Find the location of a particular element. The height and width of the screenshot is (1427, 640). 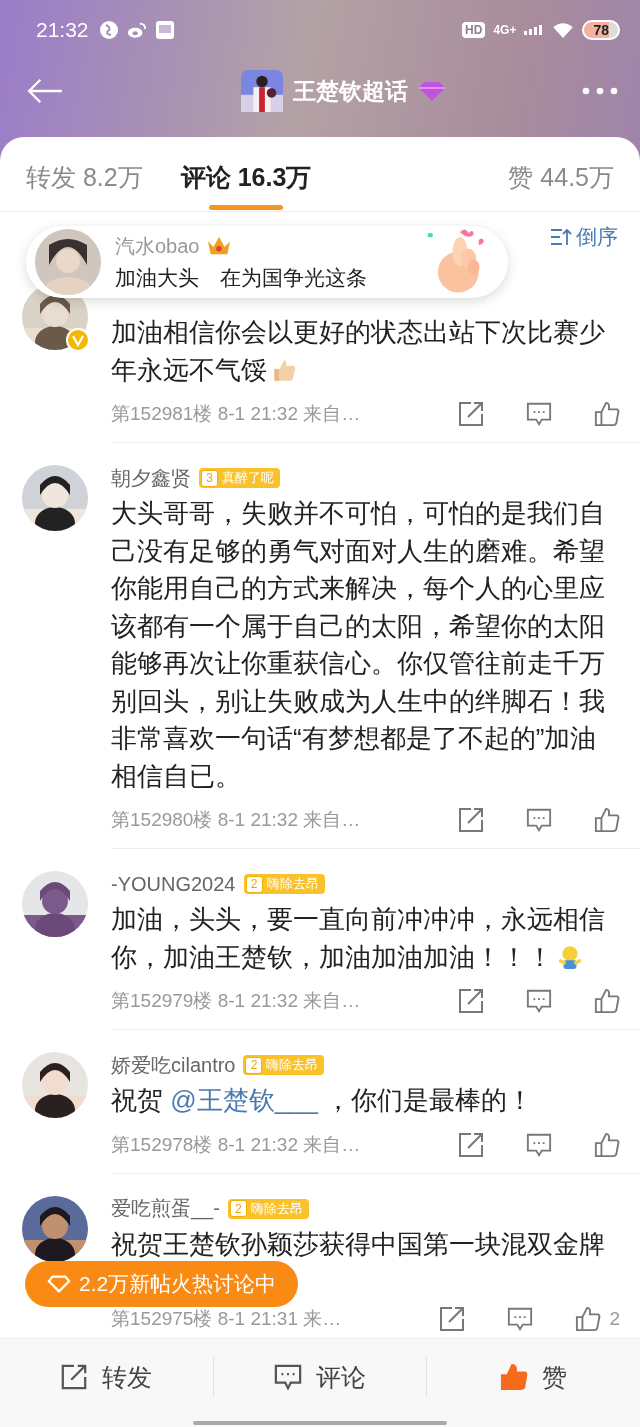

user-name: 娇爱吃cilantro is located at coordinates (173, 1065).